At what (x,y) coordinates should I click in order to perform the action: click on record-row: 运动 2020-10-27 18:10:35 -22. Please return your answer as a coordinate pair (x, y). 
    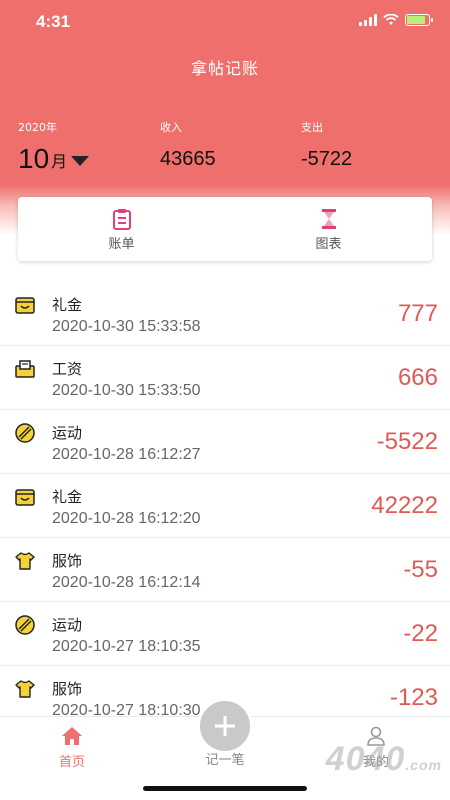
    Looking at the image, I should click on (225, 634).